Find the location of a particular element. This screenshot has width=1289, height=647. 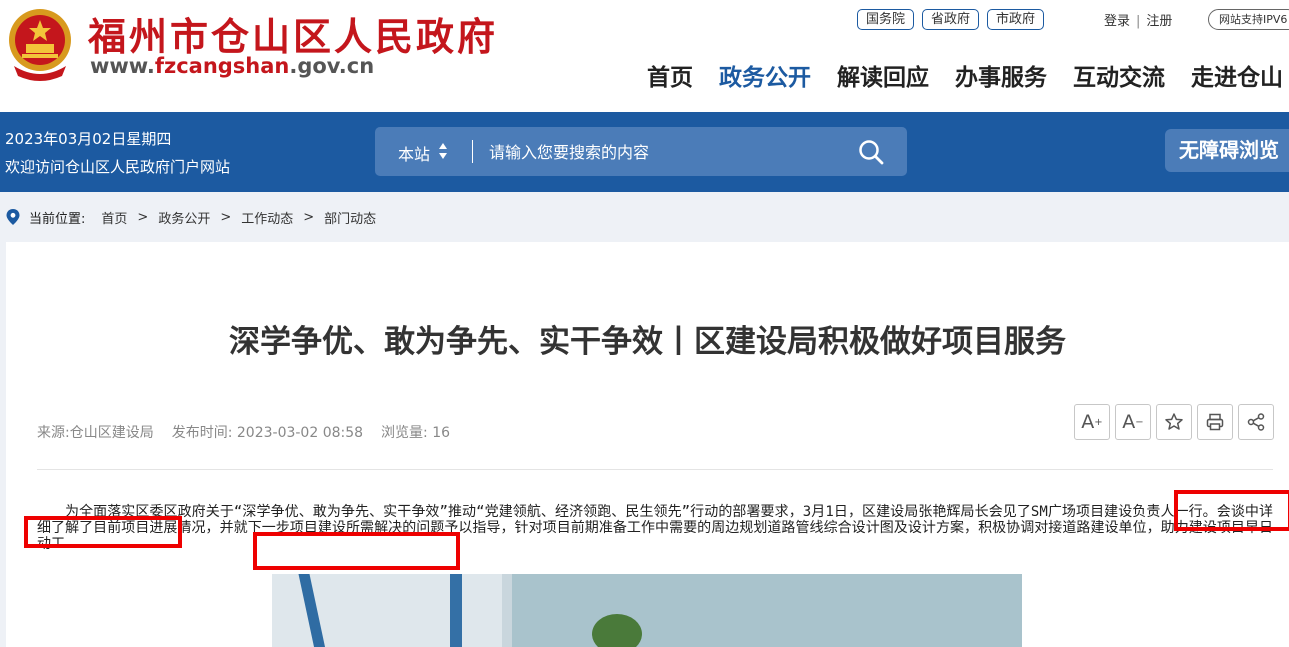

article-source: 来源:仓山区建设局 is located at coordinates (95, 433).